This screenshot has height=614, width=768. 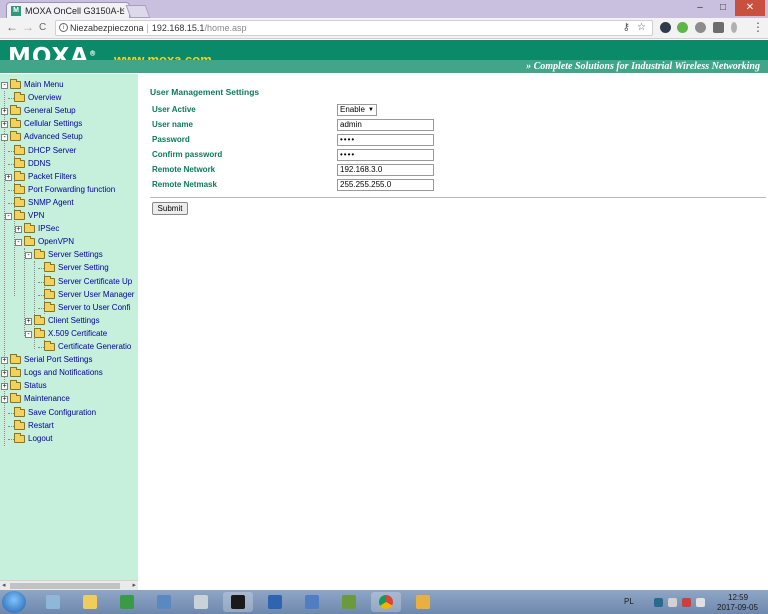 I want to click on key-icon: ⚷, so click(x=626, y=28).